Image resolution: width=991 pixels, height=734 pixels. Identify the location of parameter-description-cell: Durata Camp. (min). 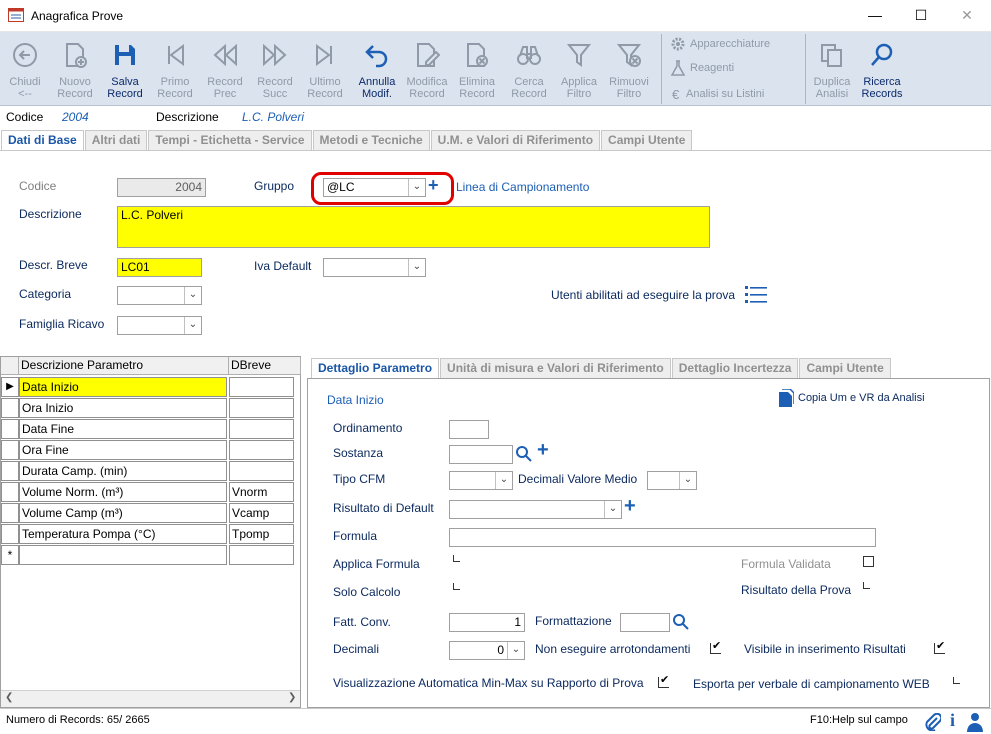
(123, 471).